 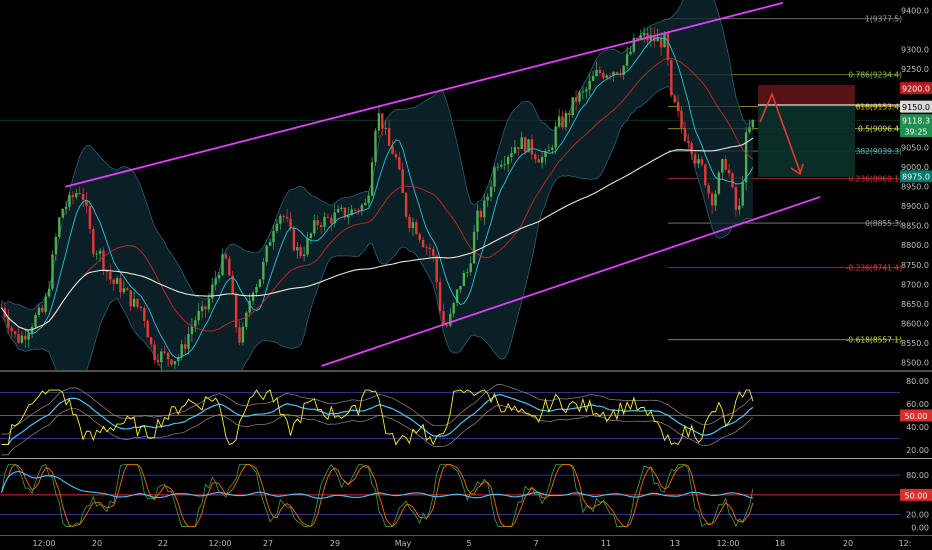 I want to click on time-tick-label: 22, so click(x=163, y=543).